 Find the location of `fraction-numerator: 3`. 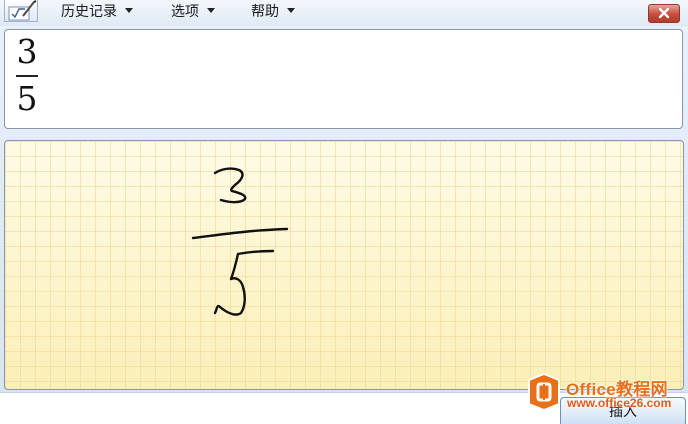

fraction-numerator: 3 is located at coordinates (27, 51).